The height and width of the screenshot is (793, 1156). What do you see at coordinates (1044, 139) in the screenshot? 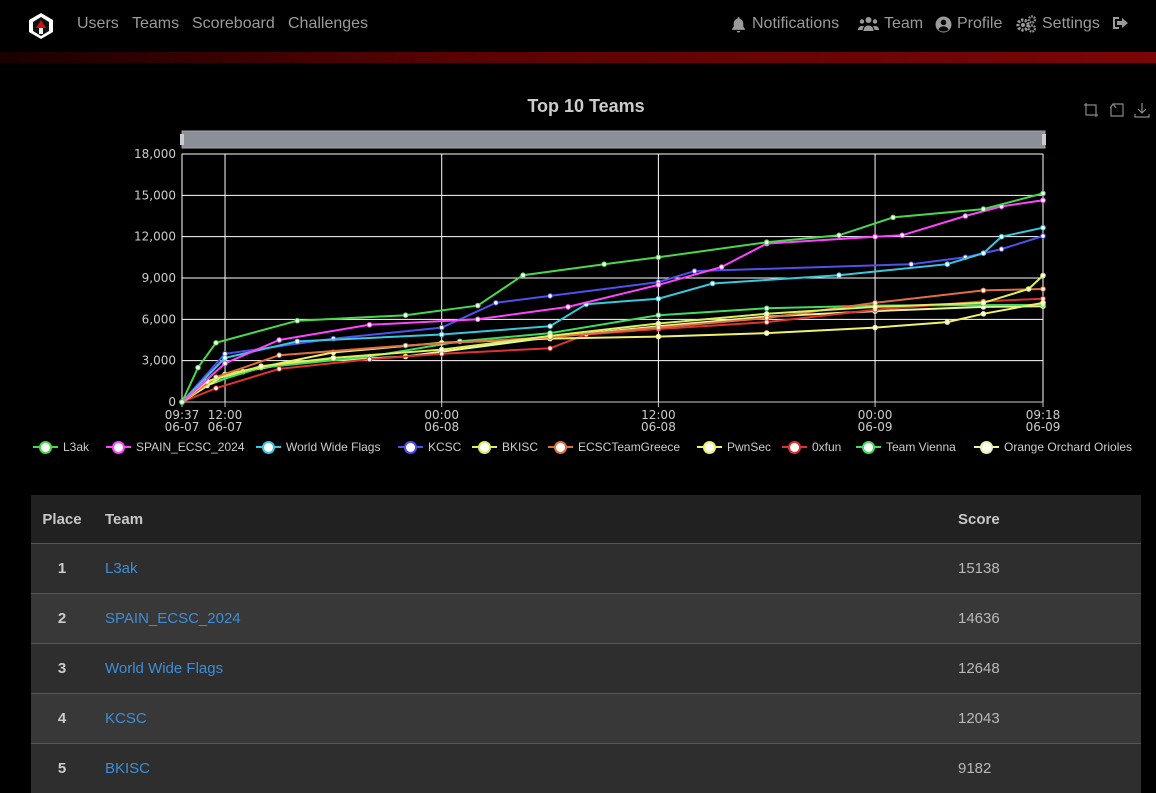
I see `datazoom-handle-right` at bounding box center [1044, 139].